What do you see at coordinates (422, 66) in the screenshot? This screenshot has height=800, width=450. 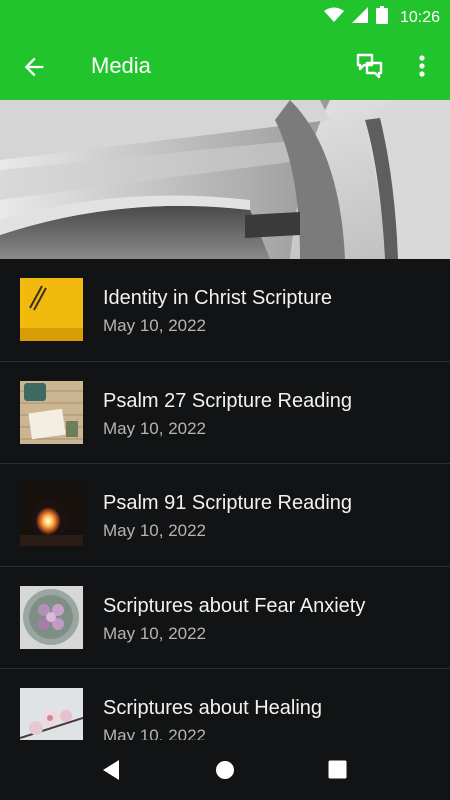 I see `more-vert-icon` at bounding box center [422, 66].